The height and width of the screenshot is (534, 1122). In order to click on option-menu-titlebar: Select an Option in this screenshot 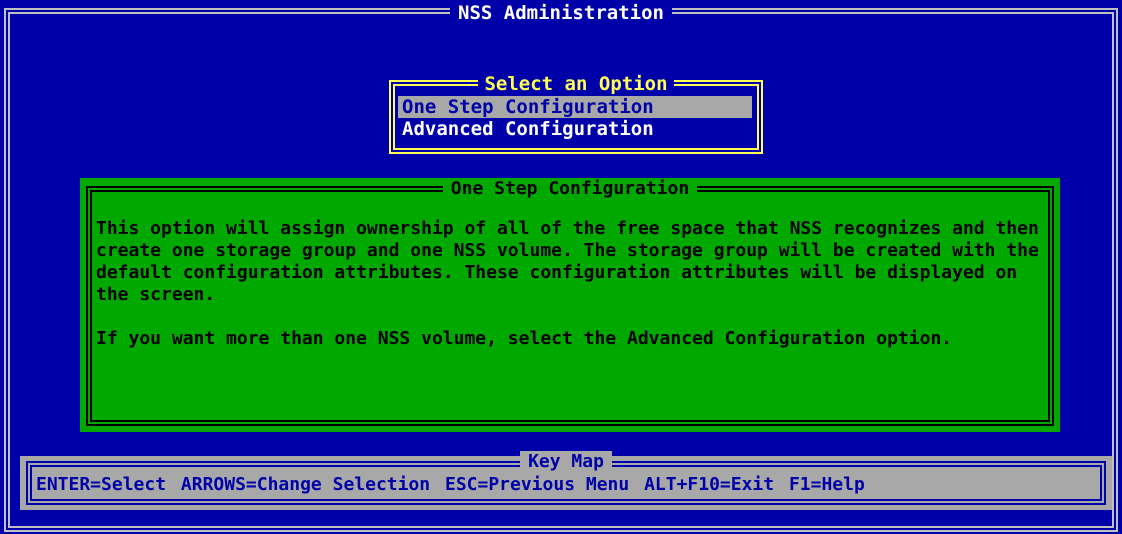, I will do `click(576, 84)`.